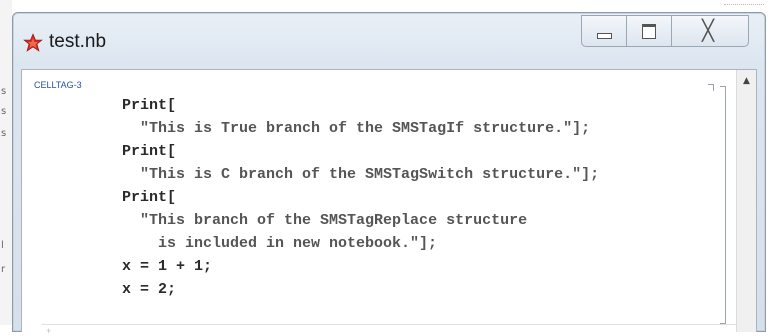 This screenshot has height=336, width=776. What do you see at coordinates (78, 41) in the screenshot?
I see `window-title: test.nb` at bounding box center [78, 41].